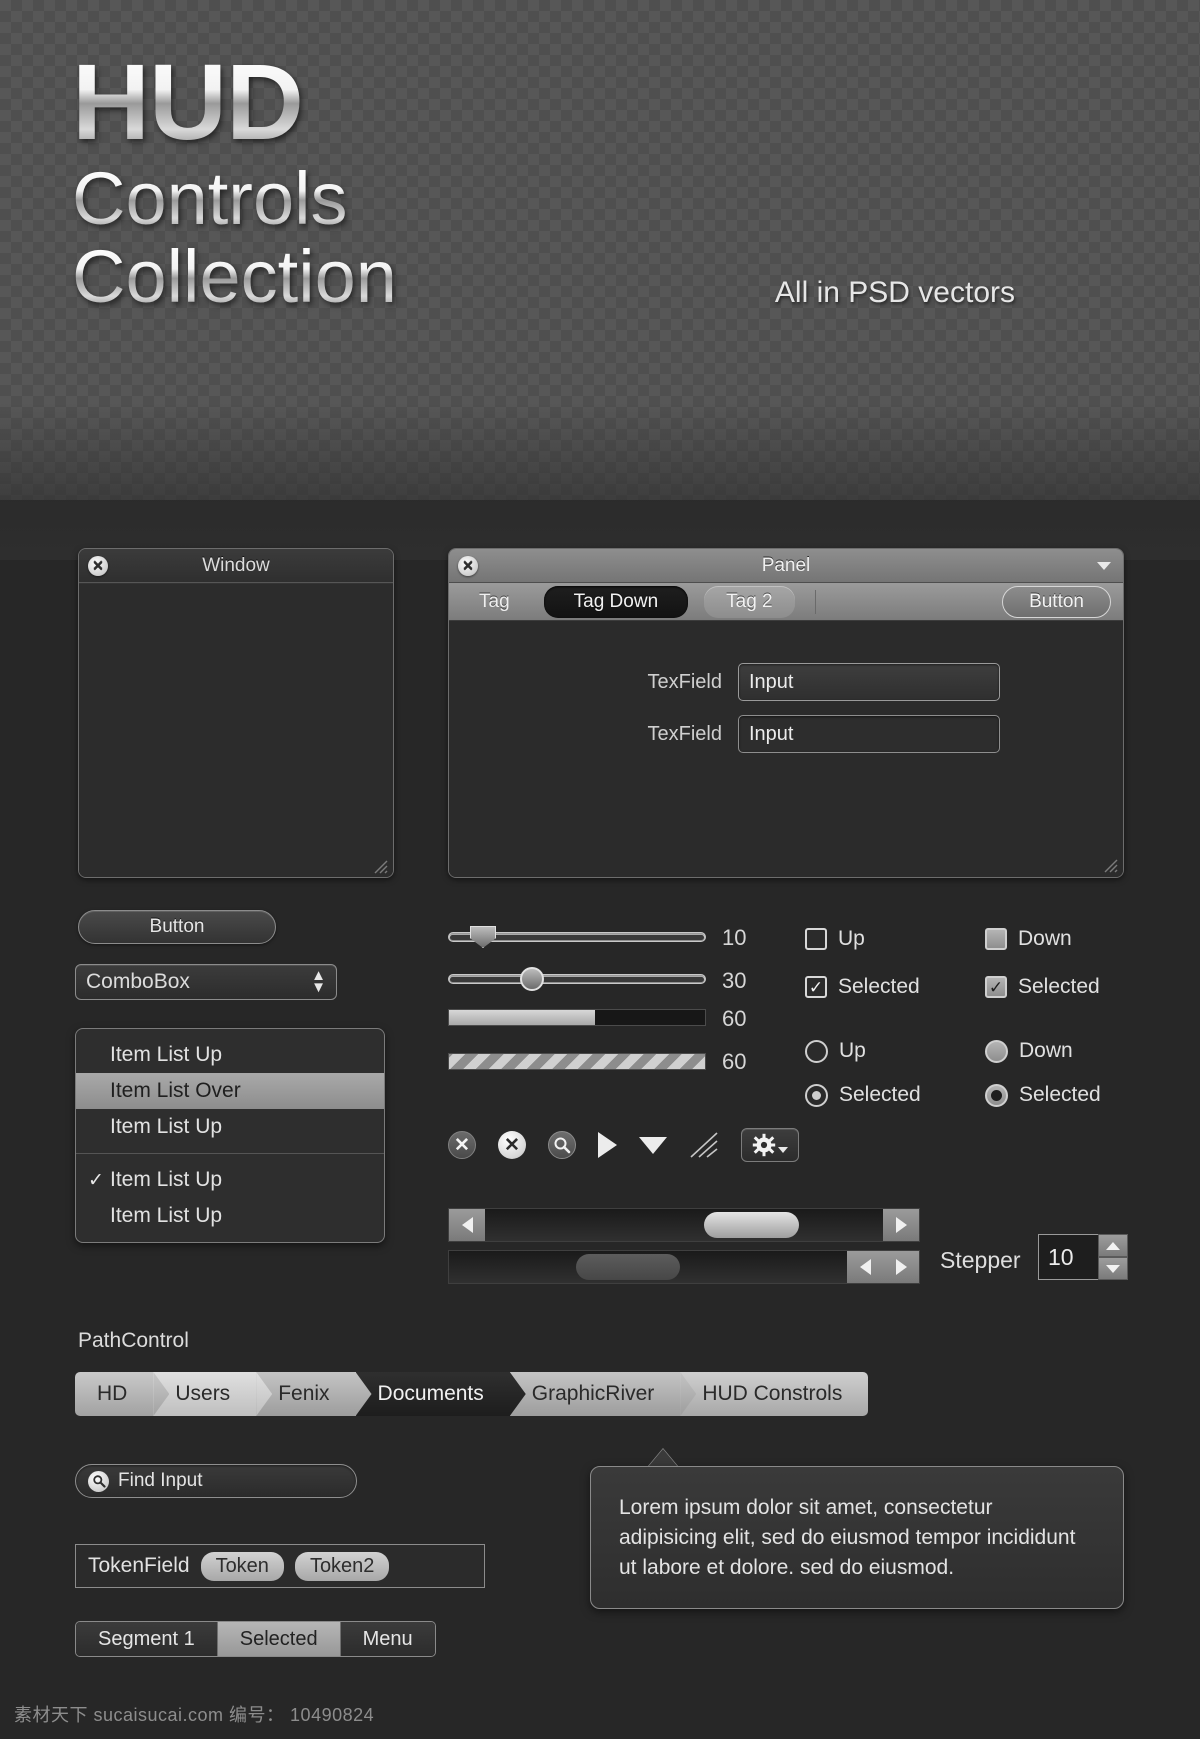 Image resolution: width=1200 pixels, height=1739 pixels. Describe the element at coordinates (177, 927) in the screenshot. I see `push-button: Button` at that location.